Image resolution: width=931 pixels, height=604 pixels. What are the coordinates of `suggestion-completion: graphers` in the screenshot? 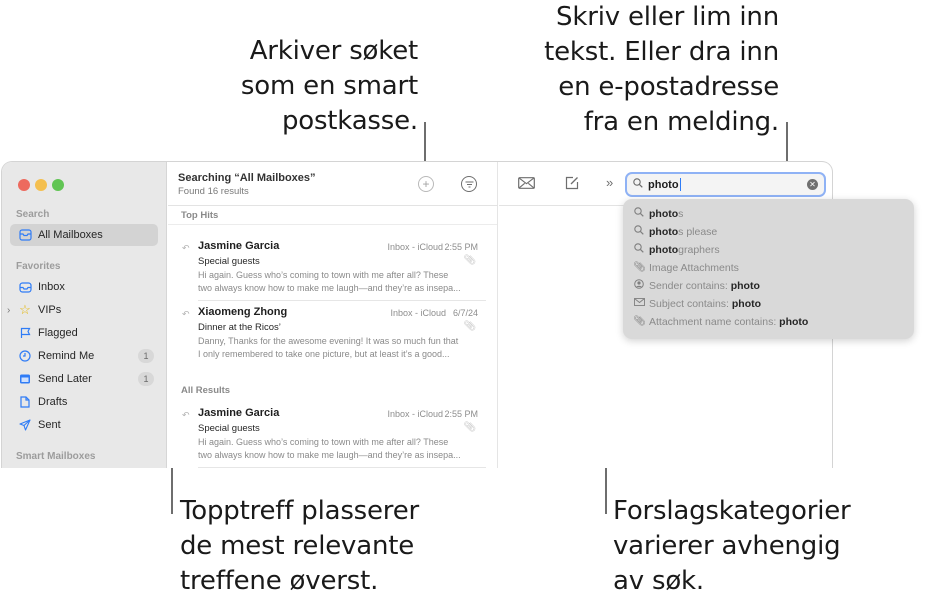 It's located at (699, 249).